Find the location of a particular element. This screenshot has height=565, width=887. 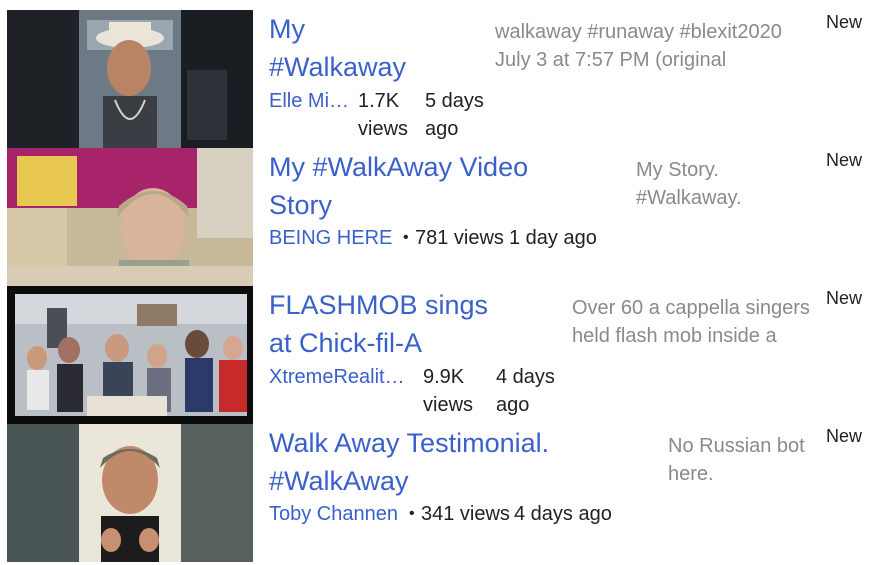

view-count: 341 views is located at coordinates (465, 514).